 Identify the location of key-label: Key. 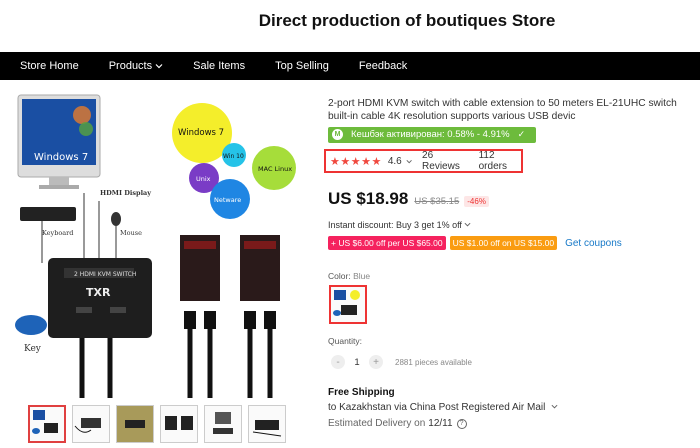
(33, 349).